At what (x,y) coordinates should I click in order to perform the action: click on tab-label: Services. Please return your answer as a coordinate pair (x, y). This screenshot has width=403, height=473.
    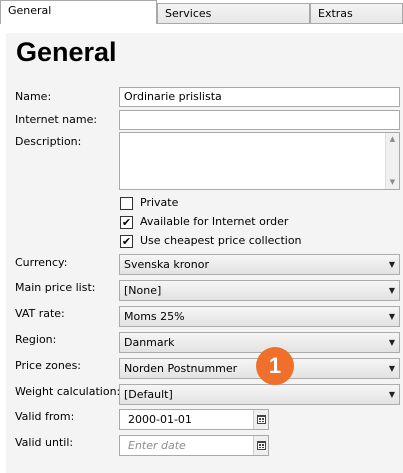
    Looking at the image, I should click on (188, 13).